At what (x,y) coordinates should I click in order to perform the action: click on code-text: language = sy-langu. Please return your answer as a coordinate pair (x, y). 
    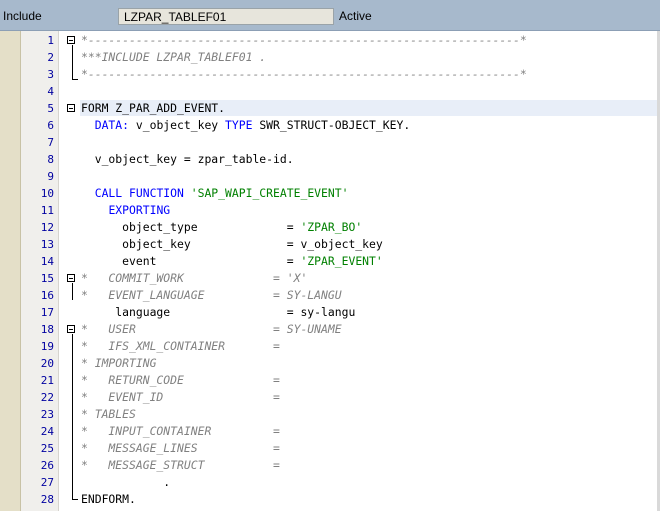
    Looking at the image, I should click on (218, 312).